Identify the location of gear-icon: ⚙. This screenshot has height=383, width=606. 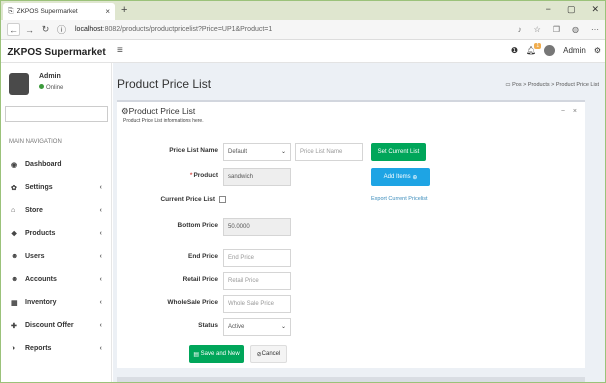
(125, 111).